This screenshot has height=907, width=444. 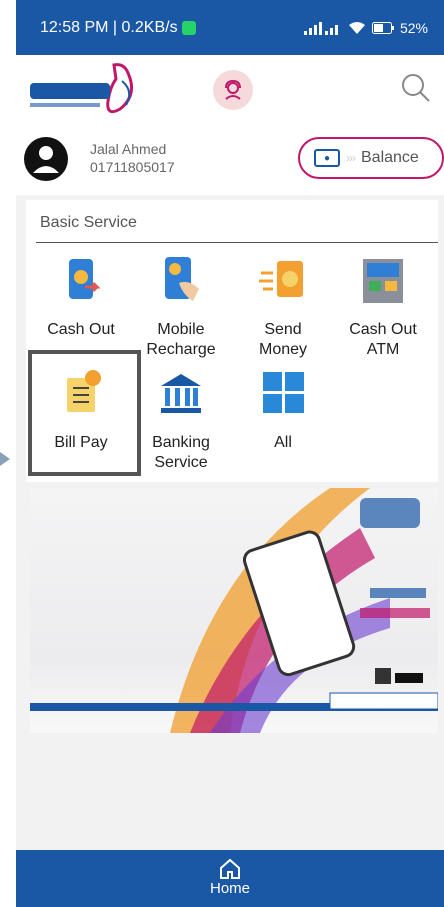 I want to click on support-button, so click(x=233, y=90).